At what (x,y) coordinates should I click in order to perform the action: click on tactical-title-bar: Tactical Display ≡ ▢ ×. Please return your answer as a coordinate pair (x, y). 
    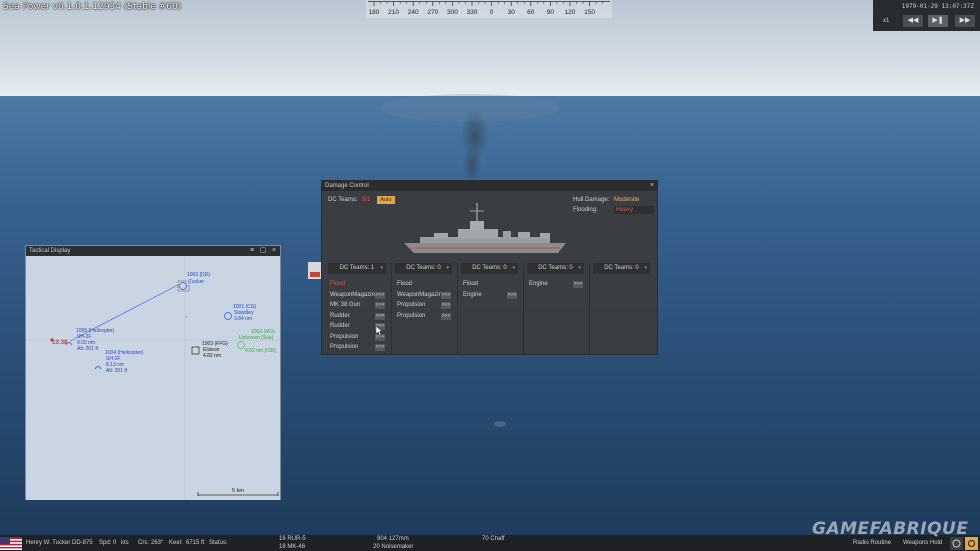
    Looking at the image, I should click on (153, 251).